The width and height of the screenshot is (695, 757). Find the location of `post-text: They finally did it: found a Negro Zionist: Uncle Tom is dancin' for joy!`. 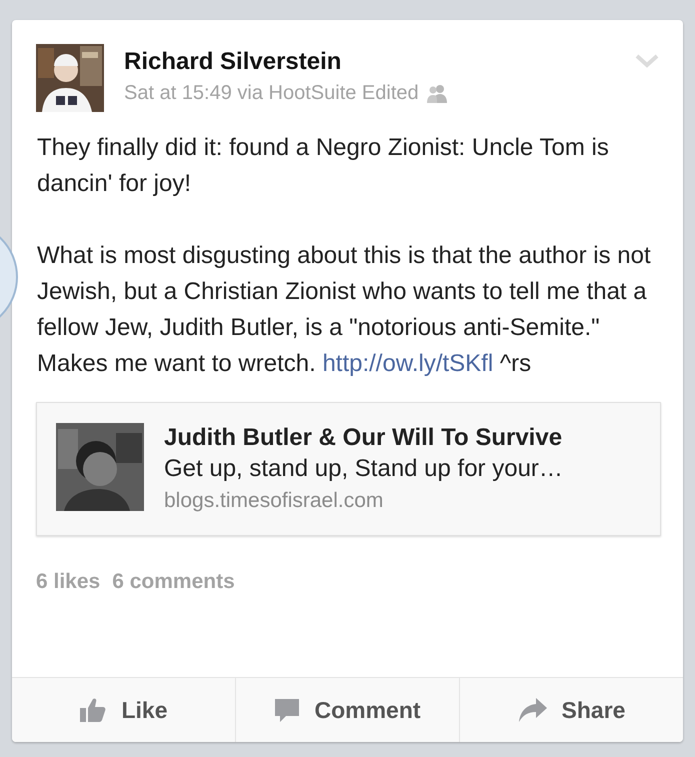

post-text: They finally did it: found a Negro Zionist: Uncle Tom is dancin' for joy! is located at coordinates (323, 166).